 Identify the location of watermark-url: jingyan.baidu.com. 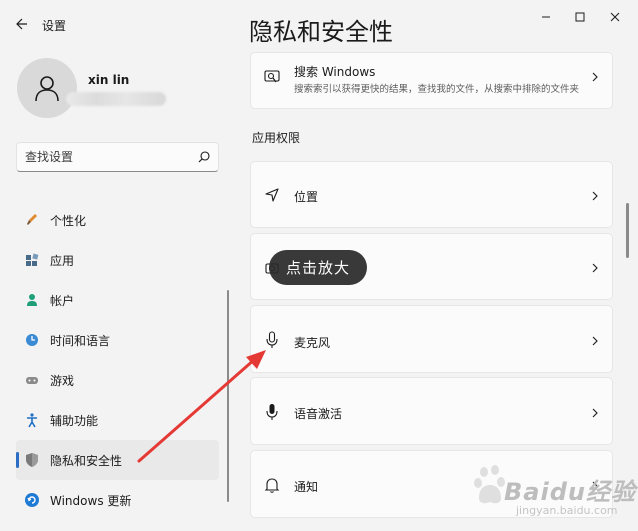
(567, 510).